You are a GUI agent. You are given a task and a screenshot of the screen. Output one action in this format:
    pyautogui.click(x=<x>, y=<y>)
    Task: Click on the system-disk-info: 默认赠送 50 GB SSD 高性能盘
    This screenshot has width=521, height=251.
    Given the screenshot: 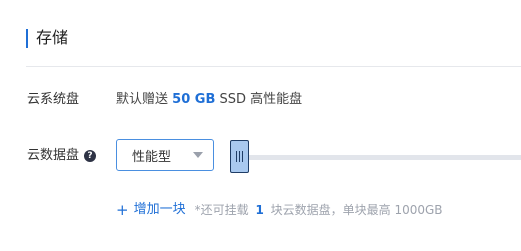 What is the action you would take?
    pyautogui.click(x=209, y=100)
    